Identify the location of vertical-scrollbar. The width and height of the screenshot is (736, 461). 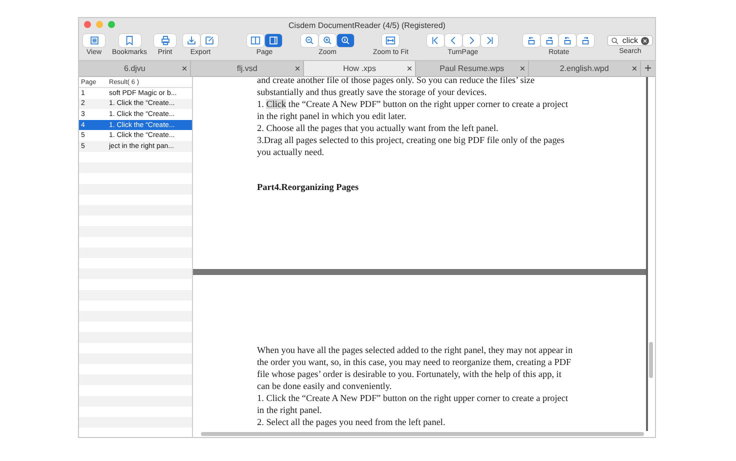
(651, 360).